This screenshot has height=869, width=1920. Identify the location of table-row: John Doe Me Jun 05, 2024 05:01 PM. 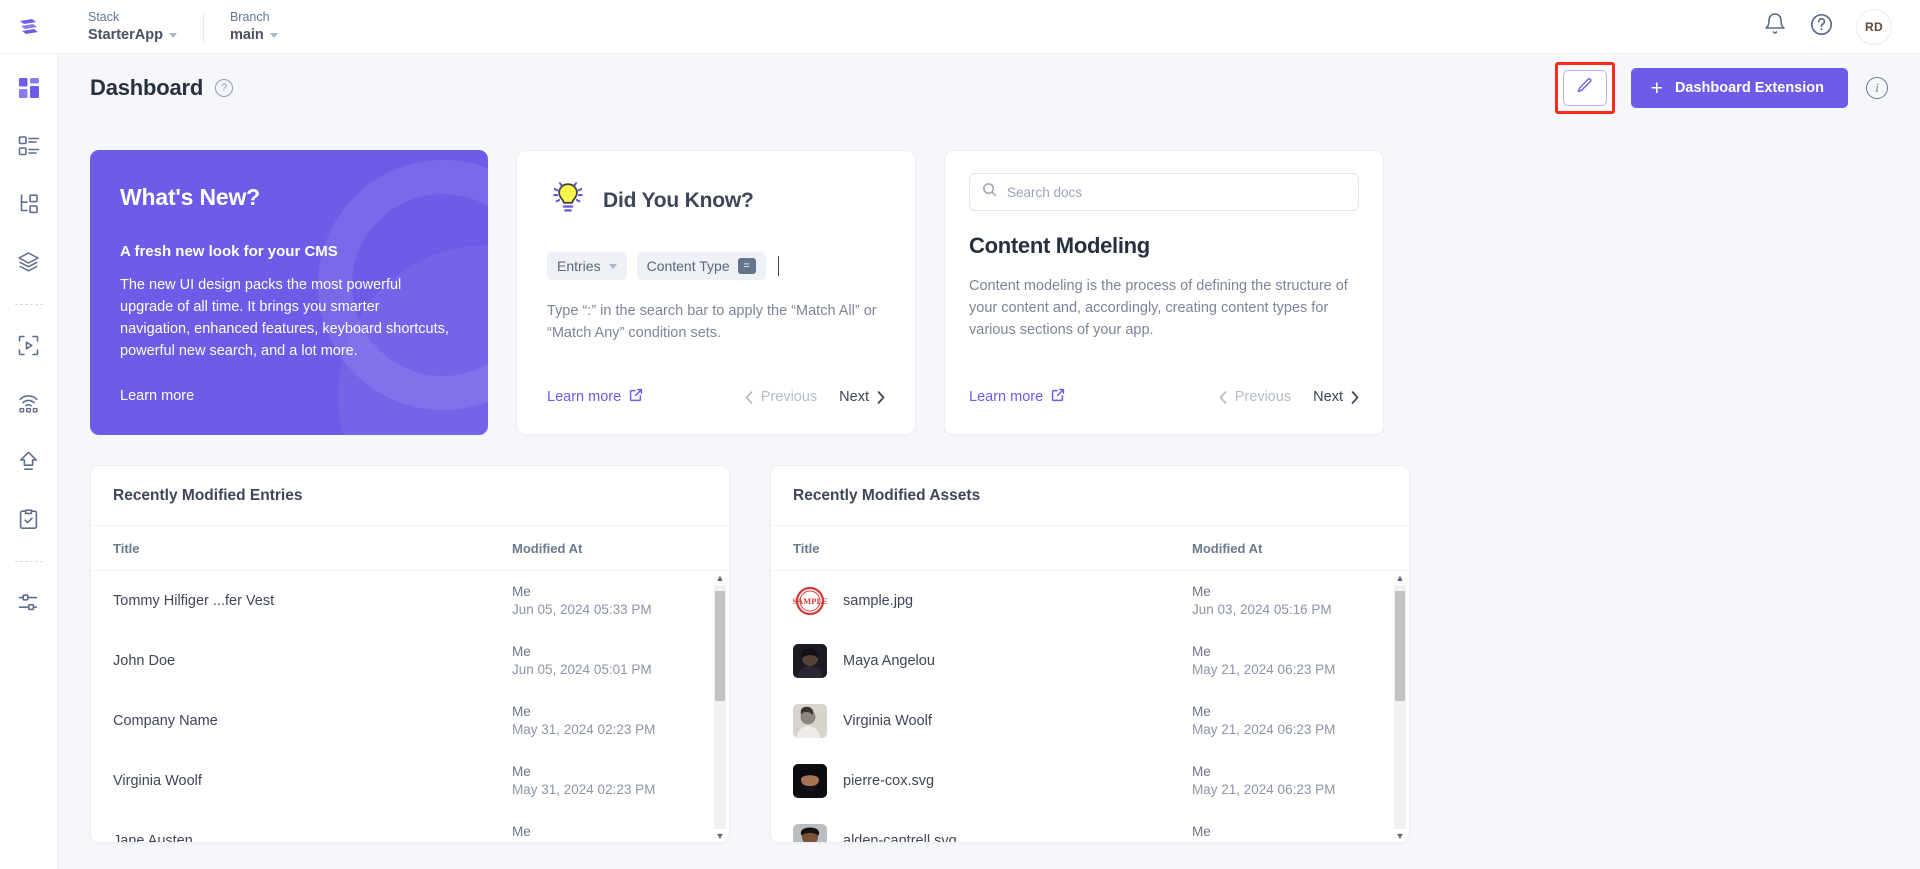
(410, 661).